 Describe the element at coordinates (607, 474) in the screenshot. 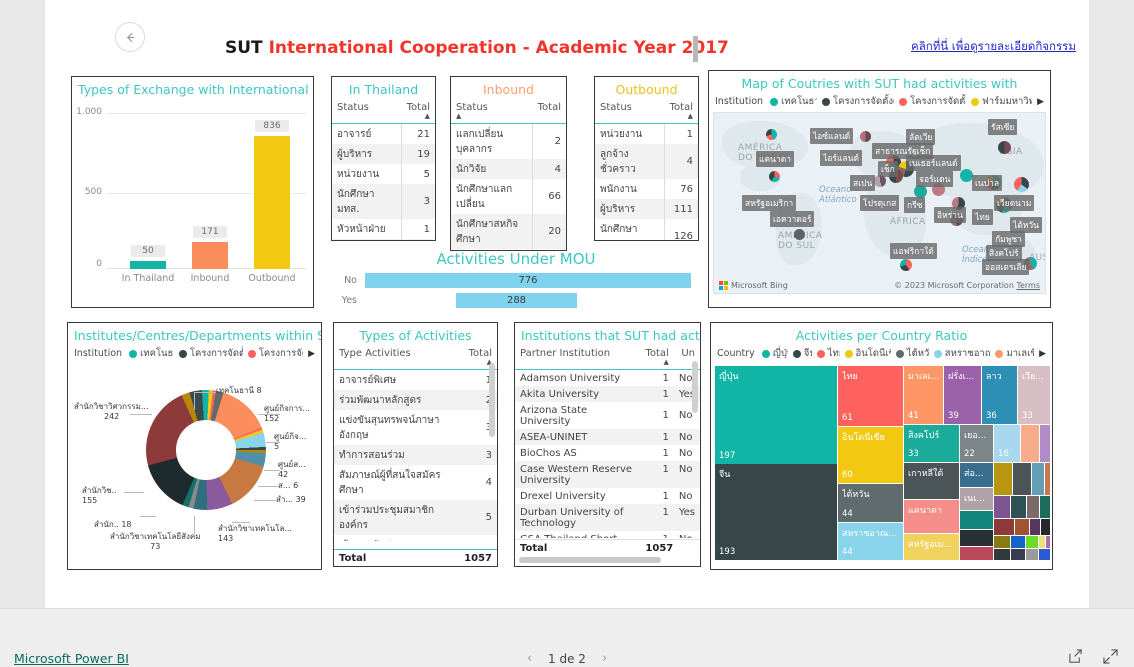

I see `table-row: Case Western Reserve University 1 No` at that location.